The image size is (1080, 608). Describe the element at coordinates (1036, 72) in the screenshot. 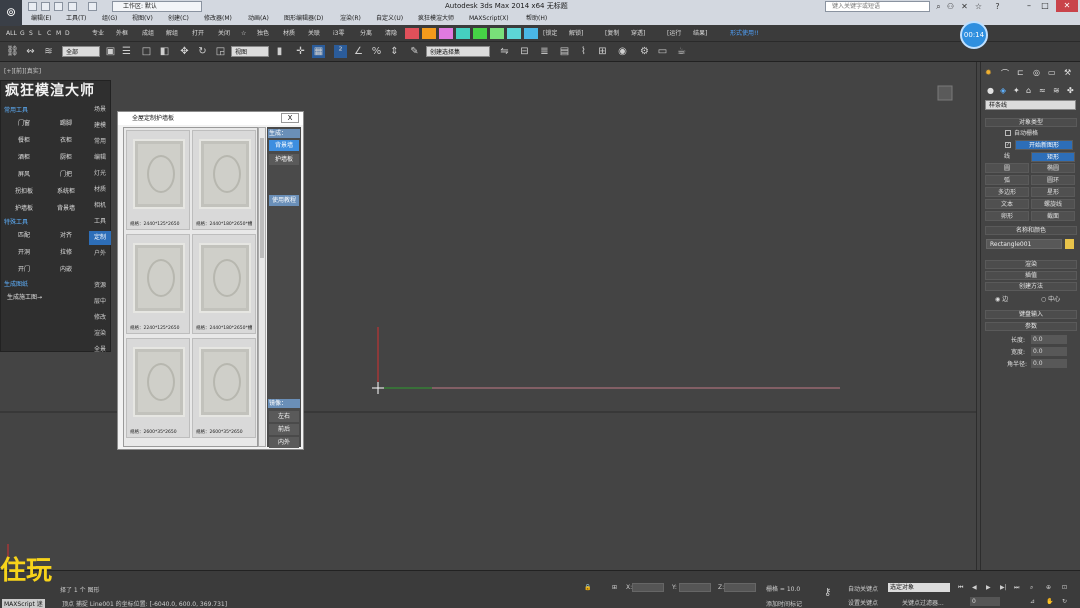

I see `motion-tab-icon: ◎` at that location.